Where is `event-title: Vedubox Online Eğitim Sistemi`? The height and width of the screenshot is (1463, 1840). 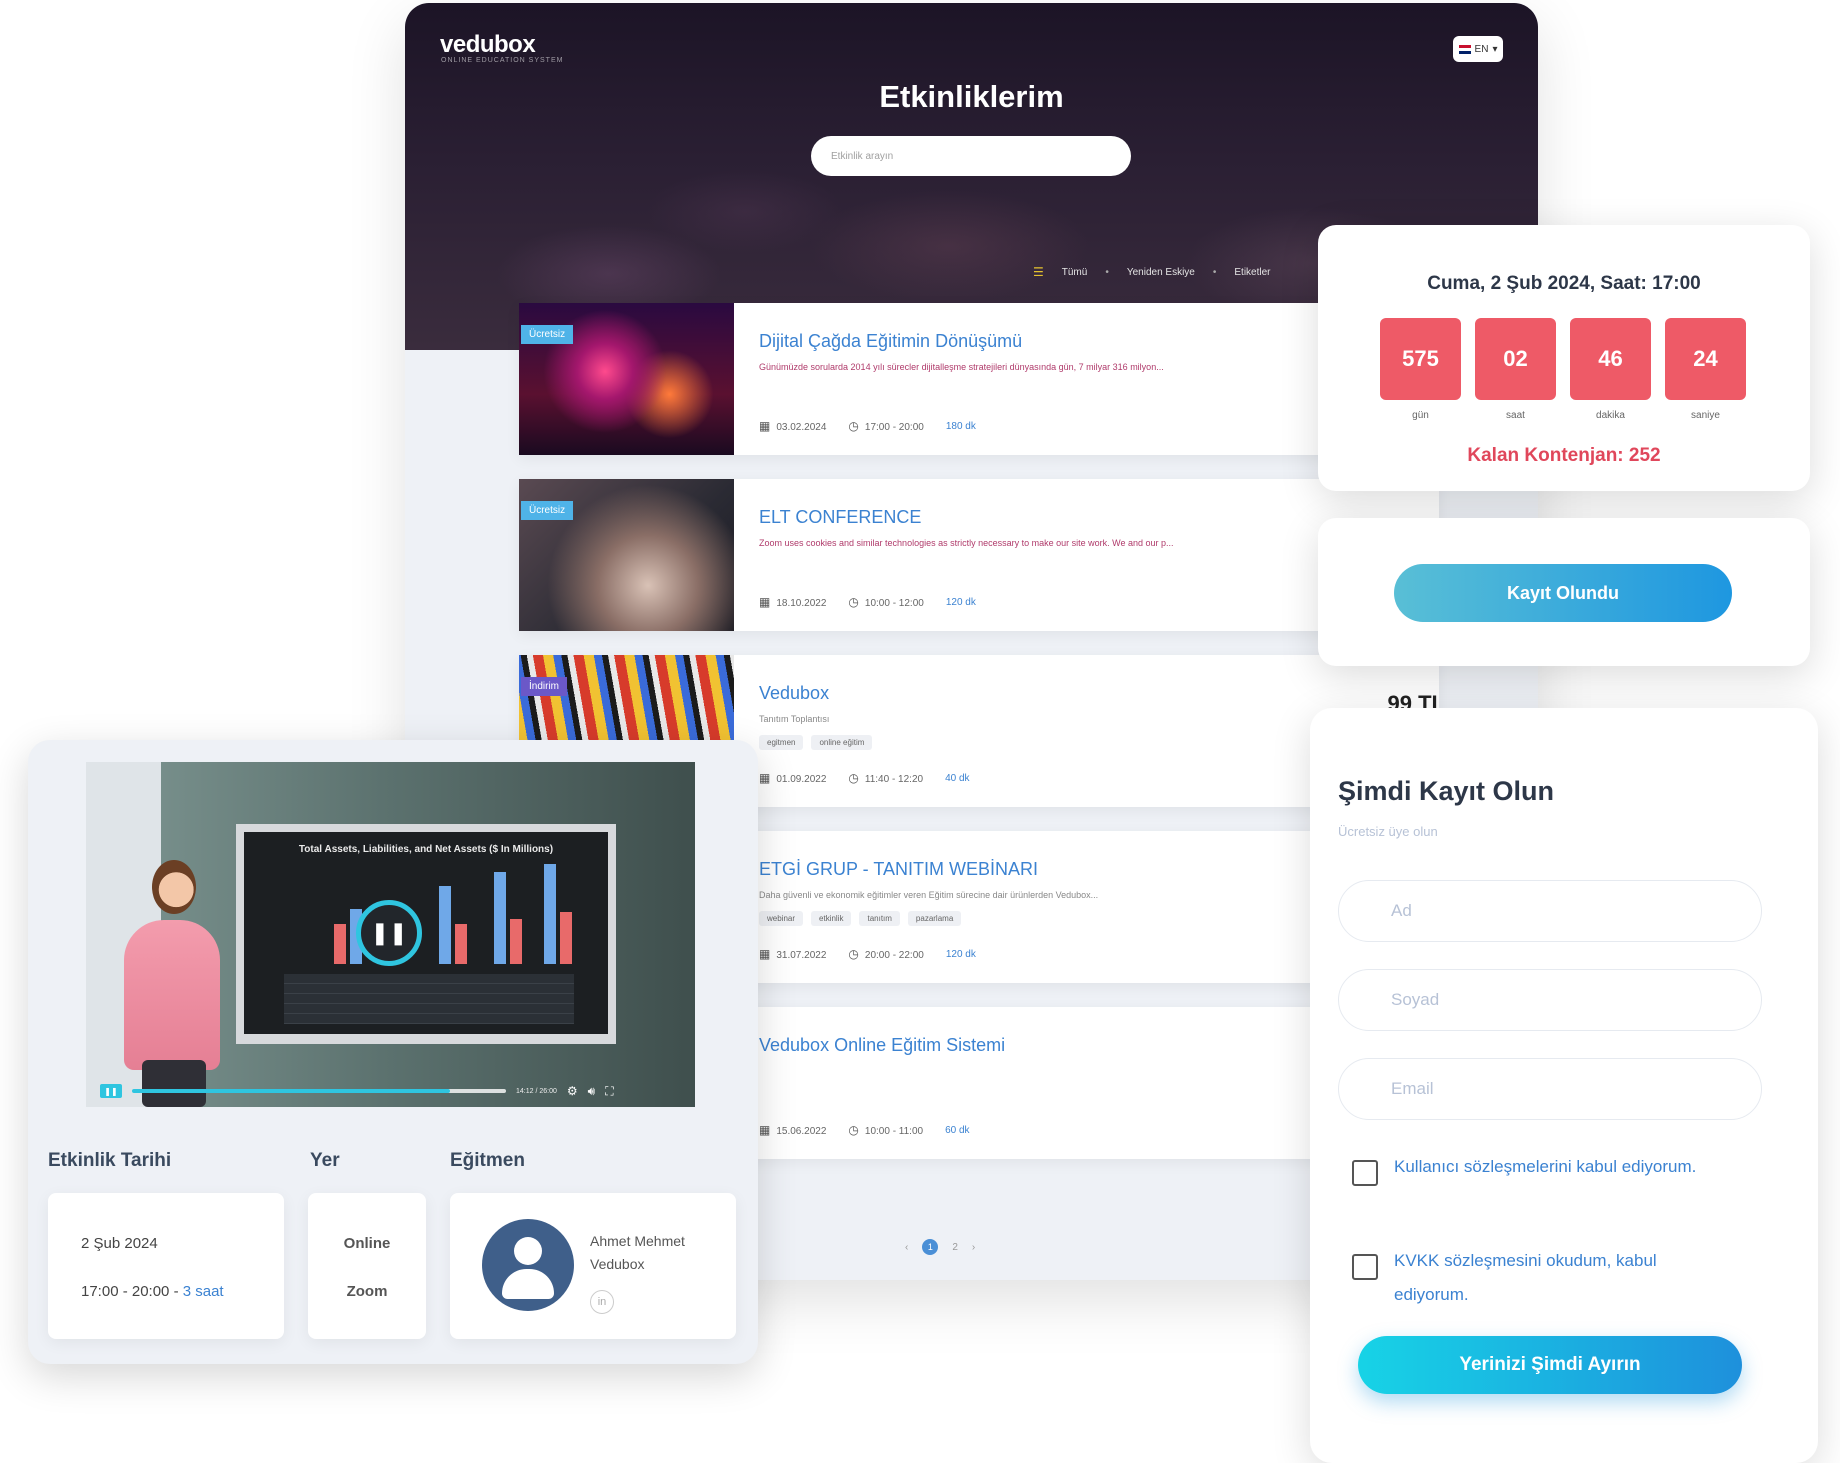
event-title: Vedubox Online Eğitim Sistemi is located at coordinates (882, 1045).